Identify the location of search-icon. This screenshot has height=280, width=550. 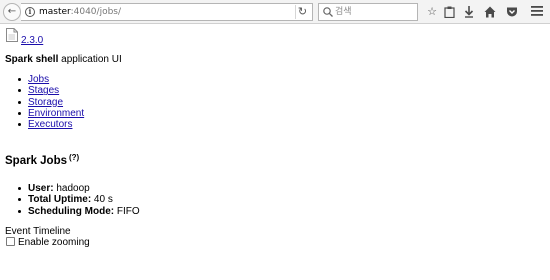
(328, 12).